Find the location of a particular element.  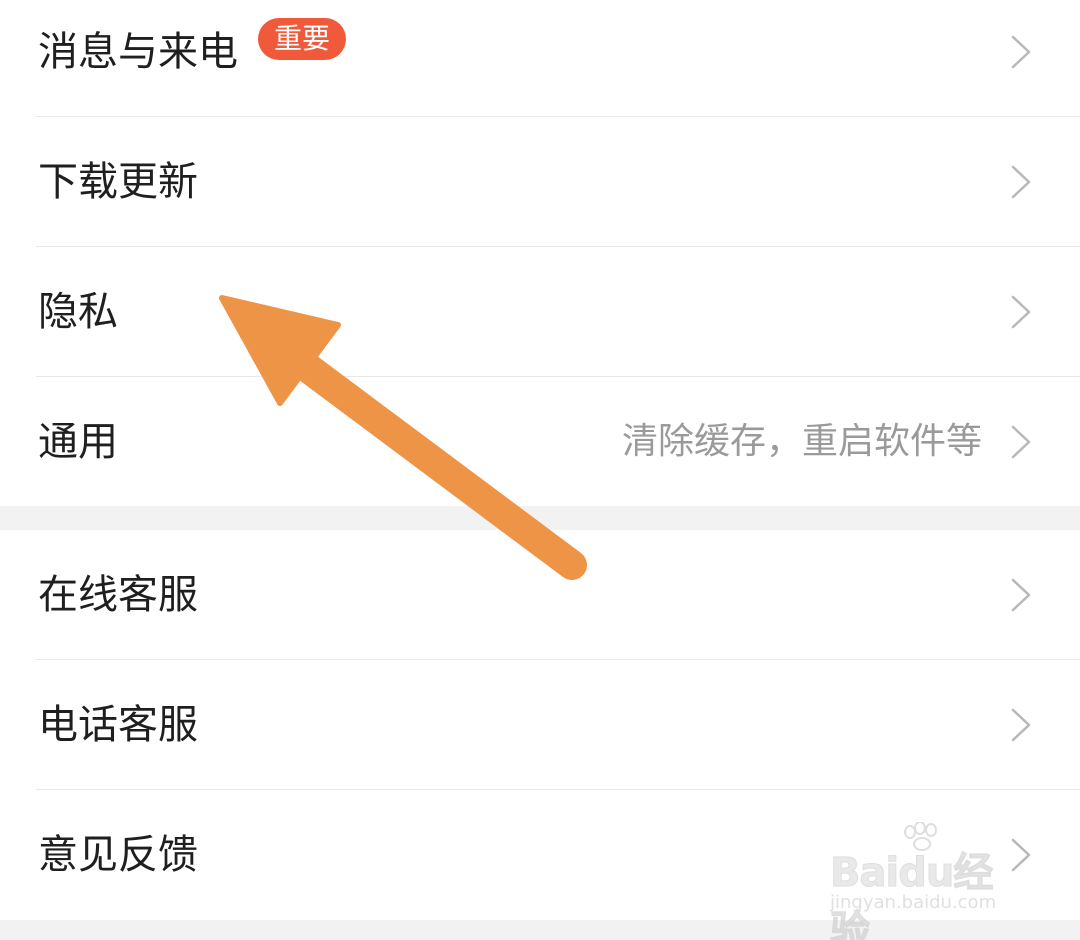

row-label: 隐私 is located at coordinates (78, 312).